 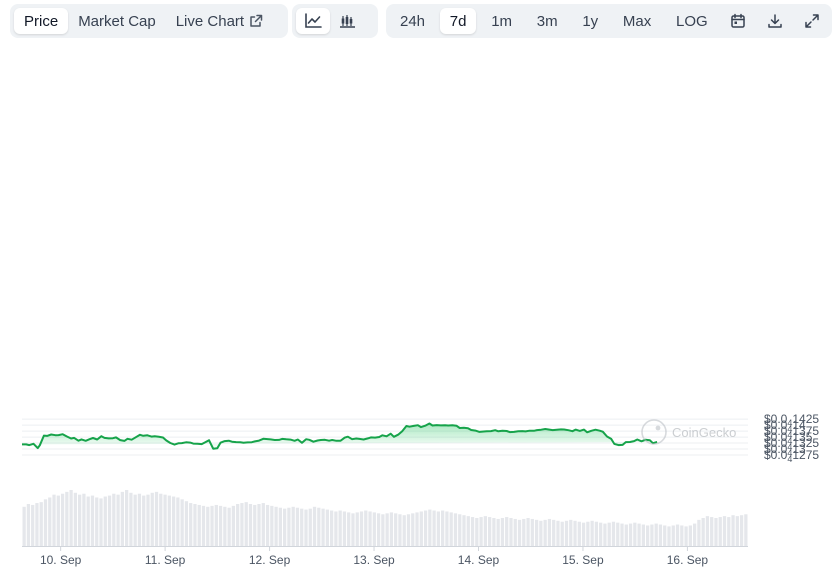 I want to click on watermark-text: CoinGecko, so click(x=704, y=432).